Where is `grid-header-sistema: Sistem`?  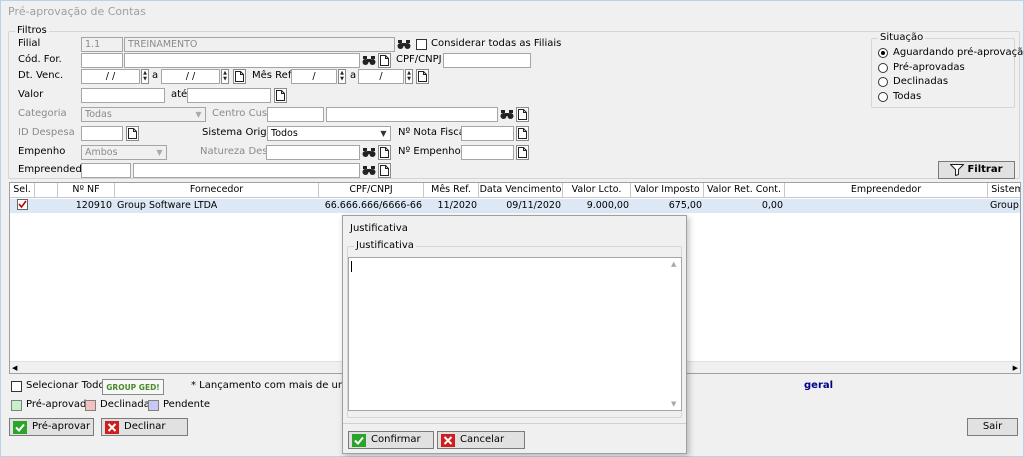
grid-header-sistema: Sistem is located at coordinates (1004, 190).